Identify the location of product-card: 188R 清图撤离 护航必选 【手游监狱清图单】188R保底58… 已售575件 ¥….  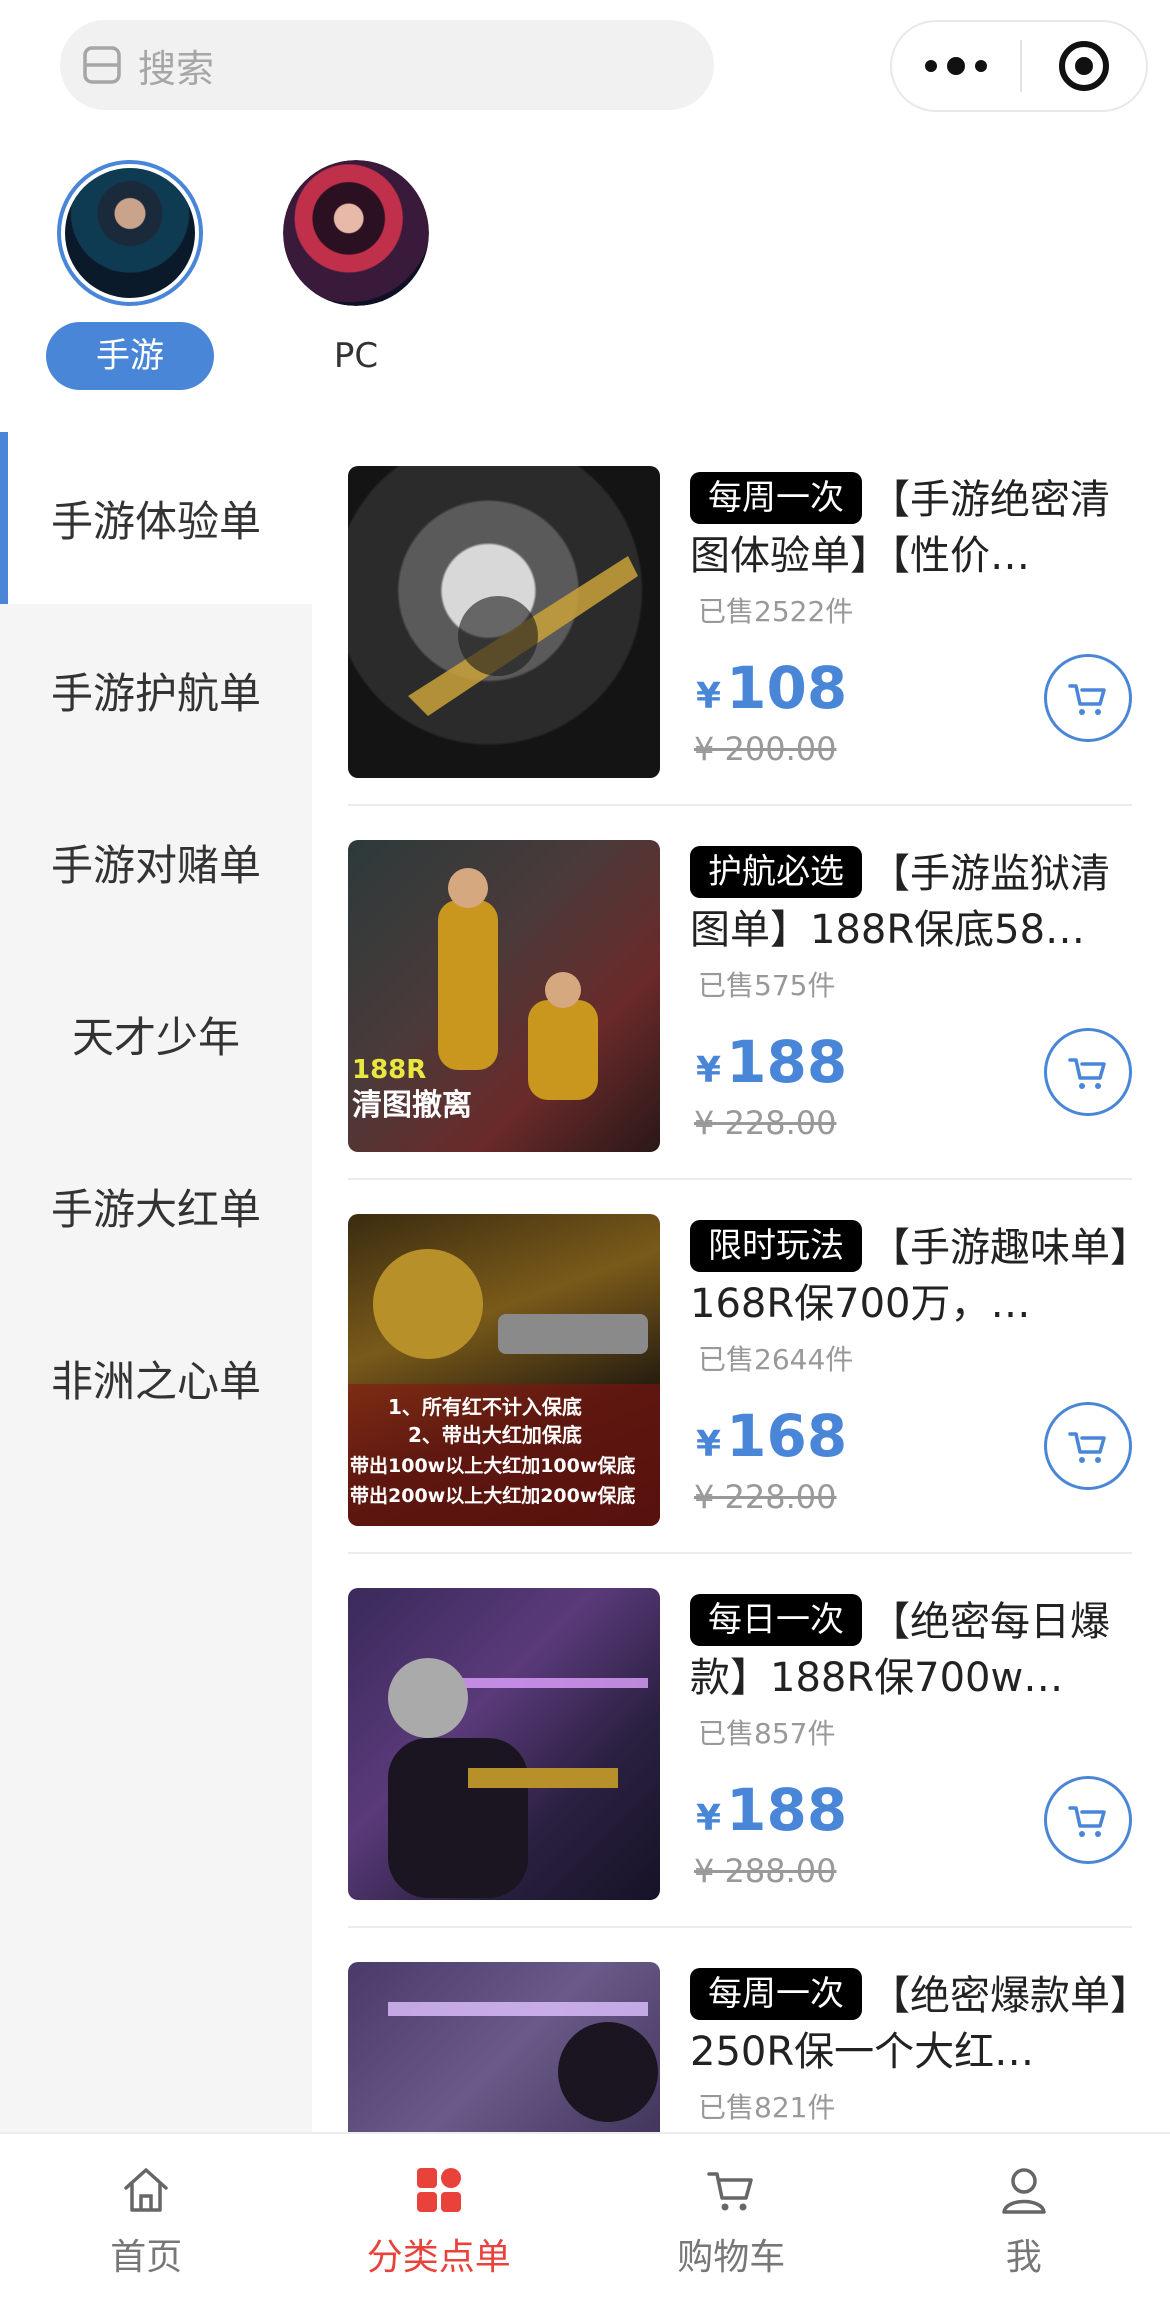
(740, 993).